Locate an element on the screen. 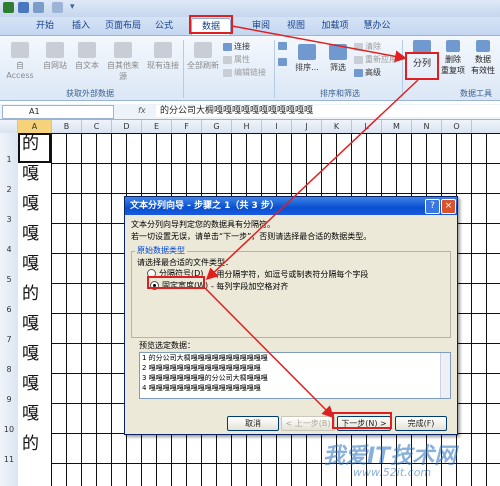  watermark-url: www.52it.com is located at coordinates (392, 472).